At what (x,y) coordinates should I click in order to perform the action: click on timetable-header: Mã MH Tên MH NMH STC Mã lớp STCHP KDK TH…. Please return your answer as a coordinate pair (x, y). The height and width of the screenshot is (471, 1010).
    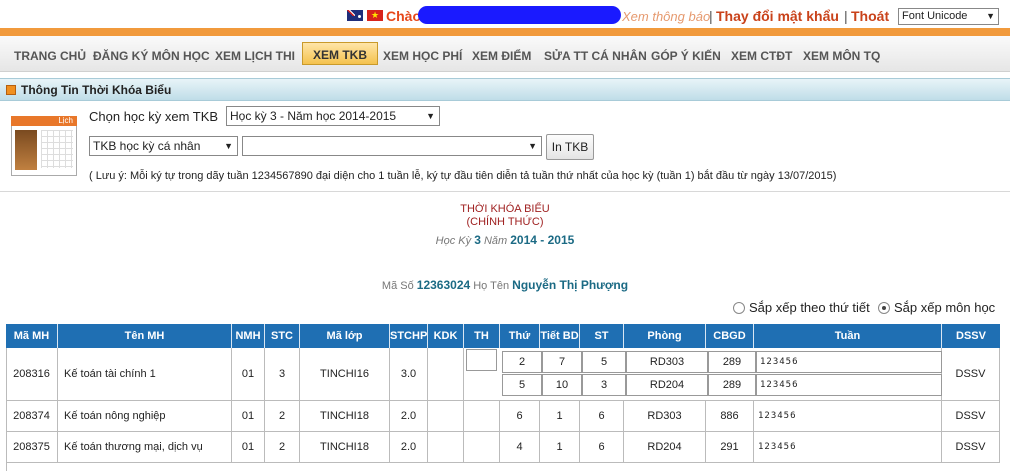
    Looking at the image, I should click on (503, 336).